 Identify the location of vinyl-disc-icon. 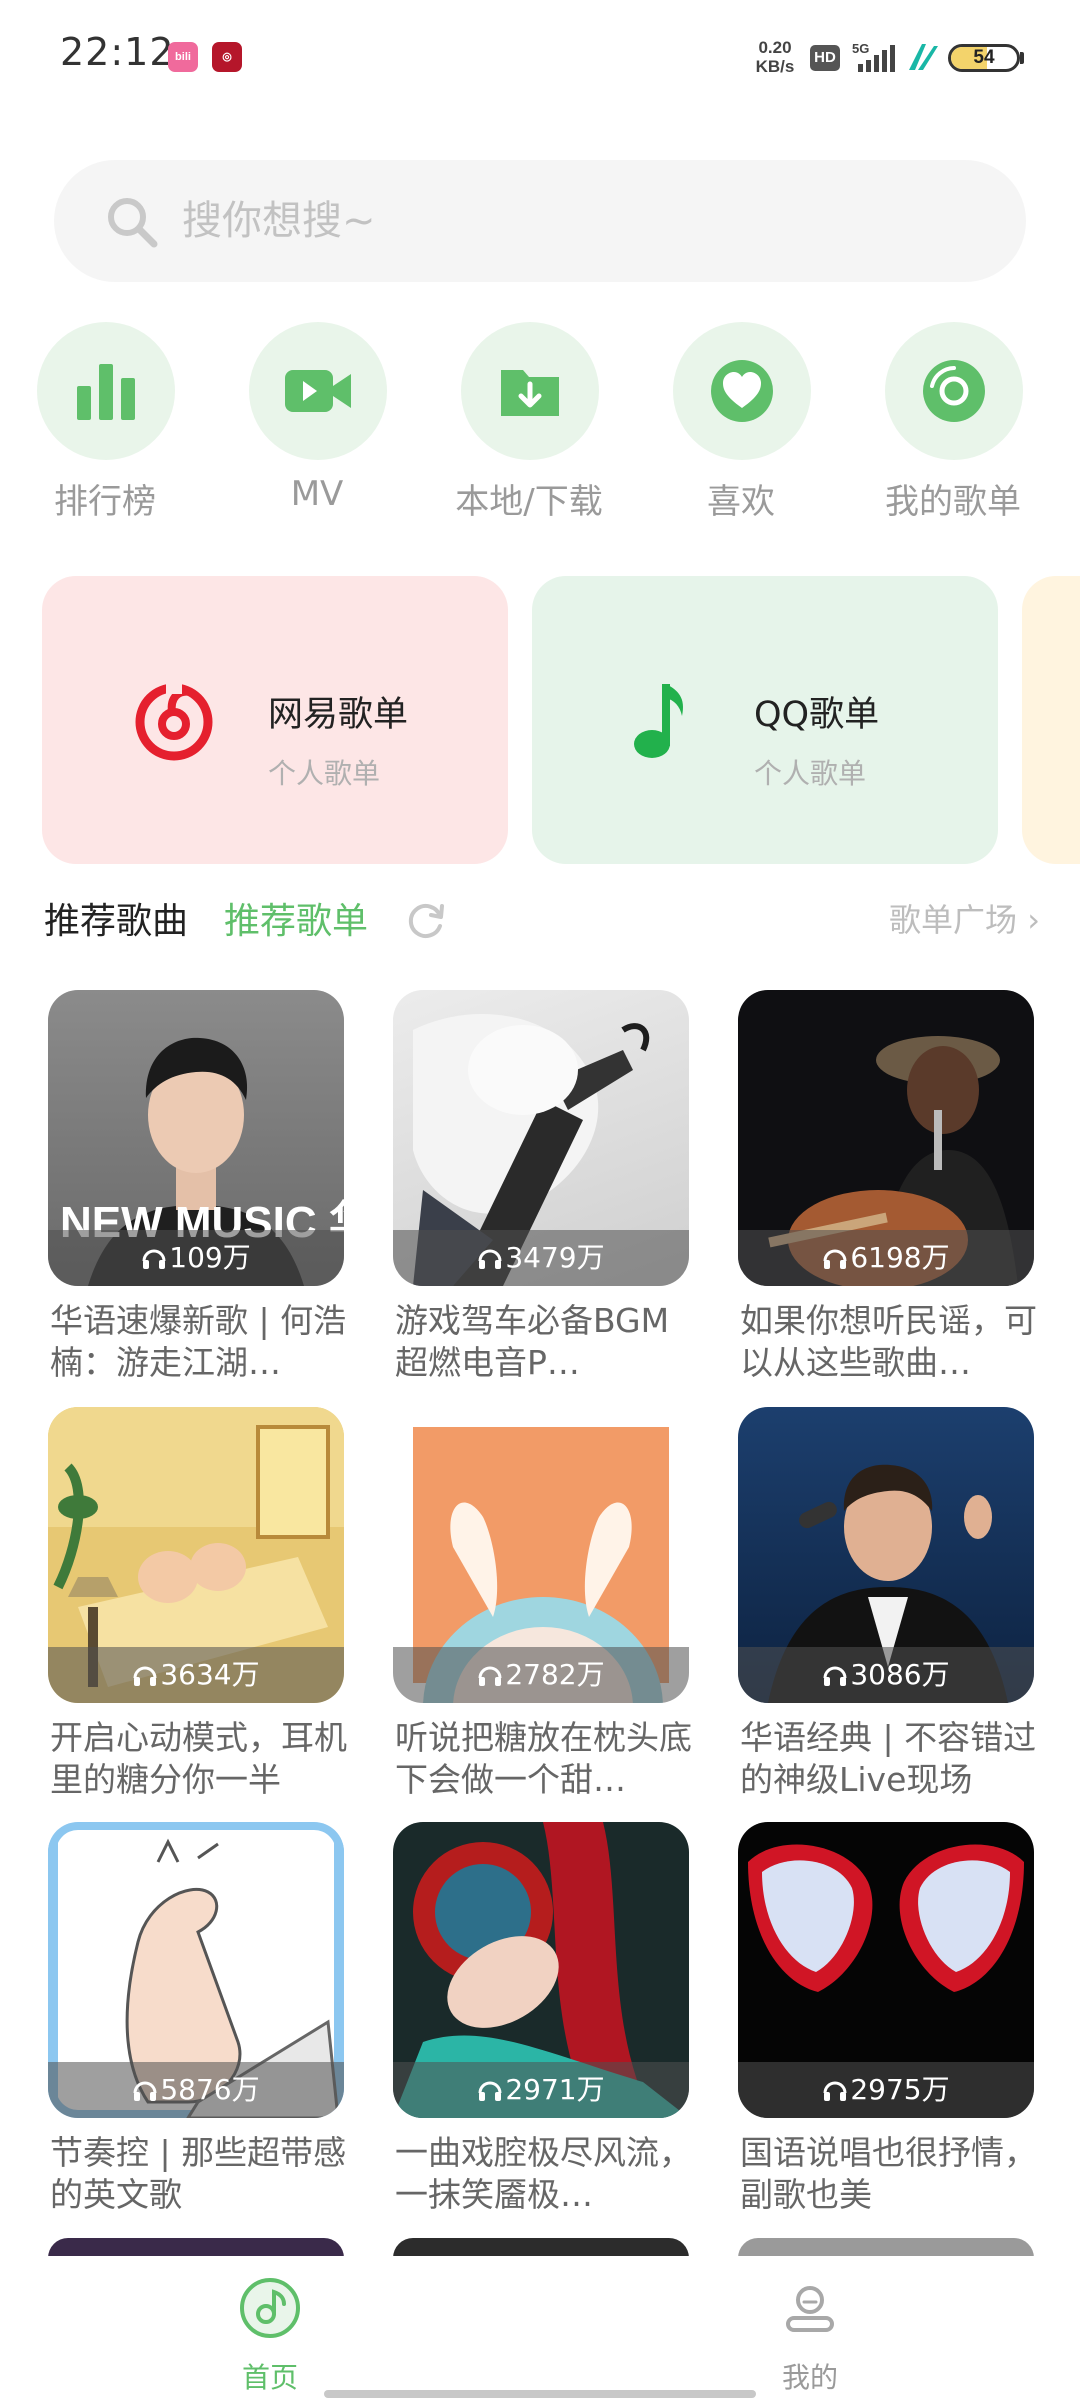
(954, 391).